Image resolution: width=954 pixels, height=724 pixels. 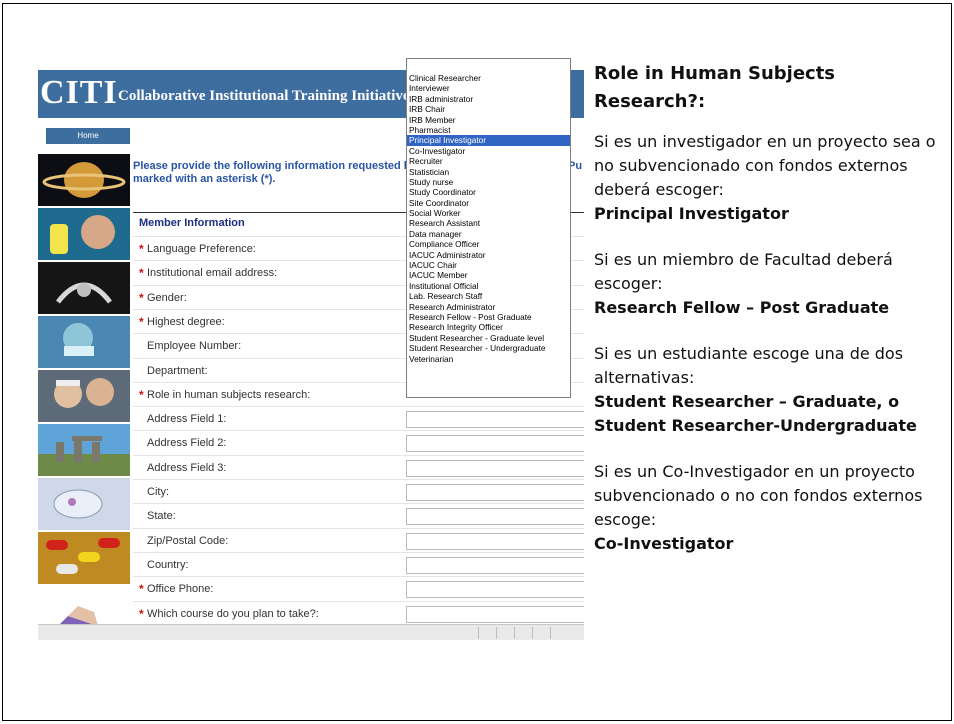 I want to click on field-label: Institutional email address:, so click(x=212, y=273).